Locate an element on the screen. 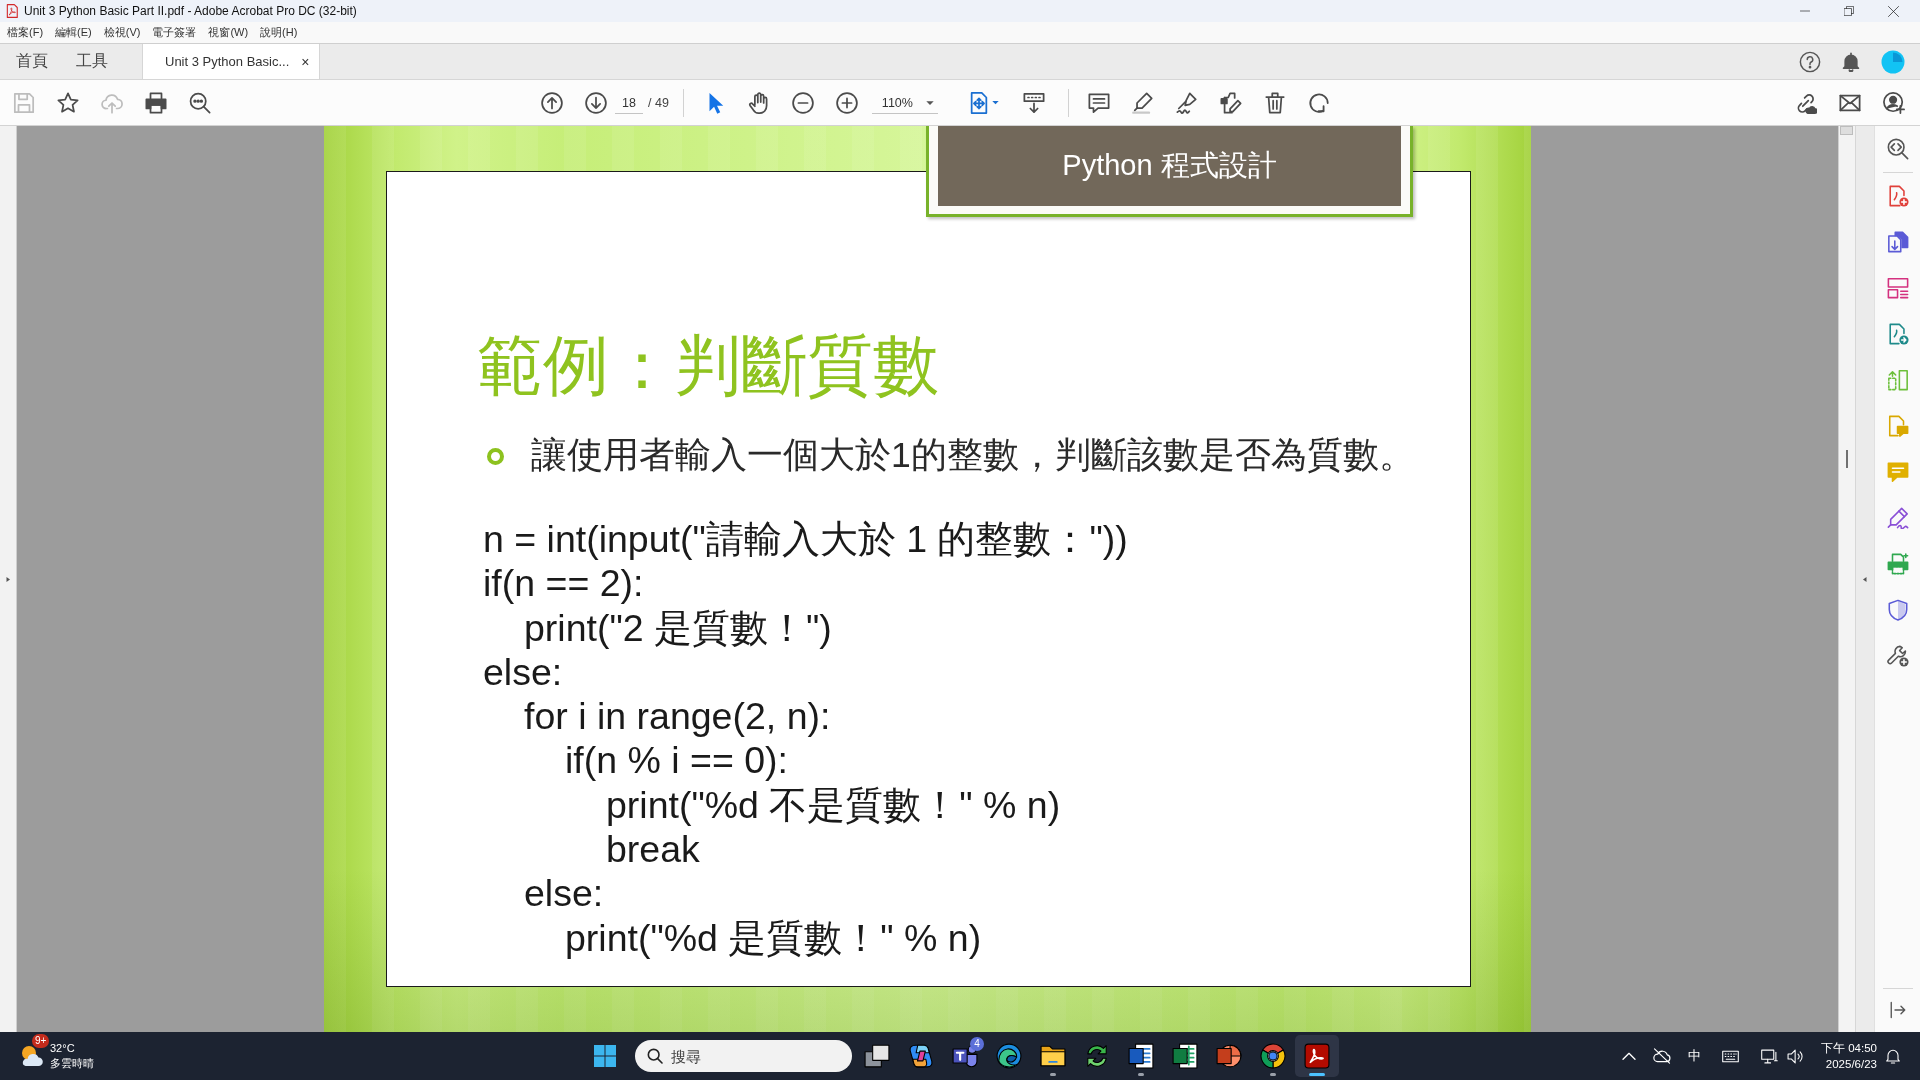  restore-icon is located at coordinates (1849, 11).